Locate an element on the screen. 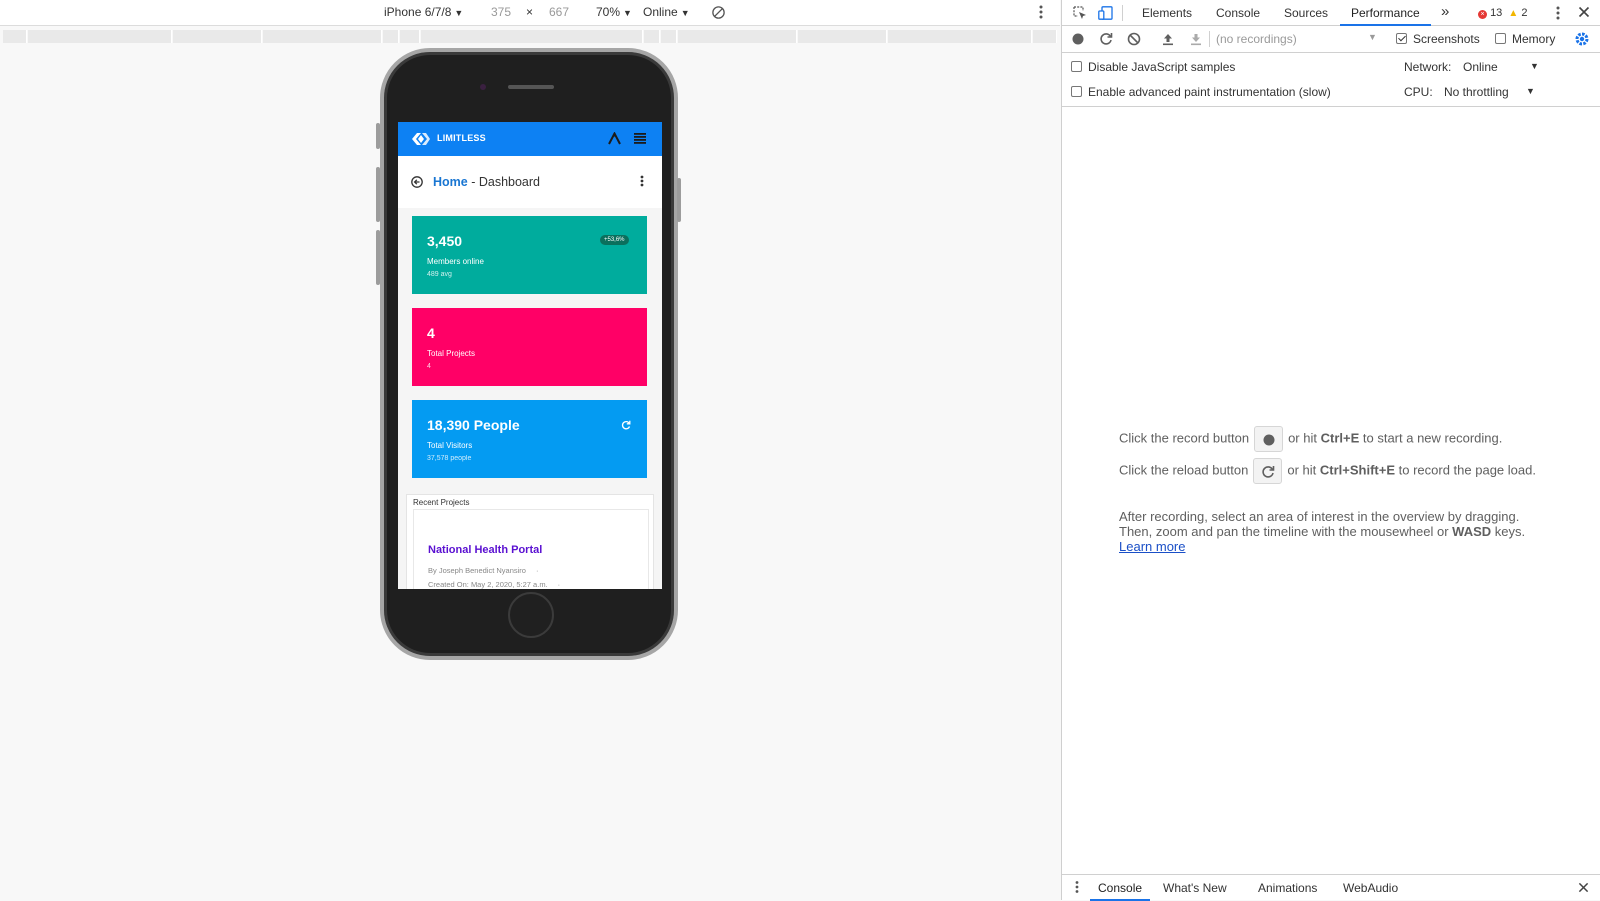 Image resolution: width=1600 pixels, height=901 pixels. memory-checkbox: Memory is located at coordinates (1525, 39).